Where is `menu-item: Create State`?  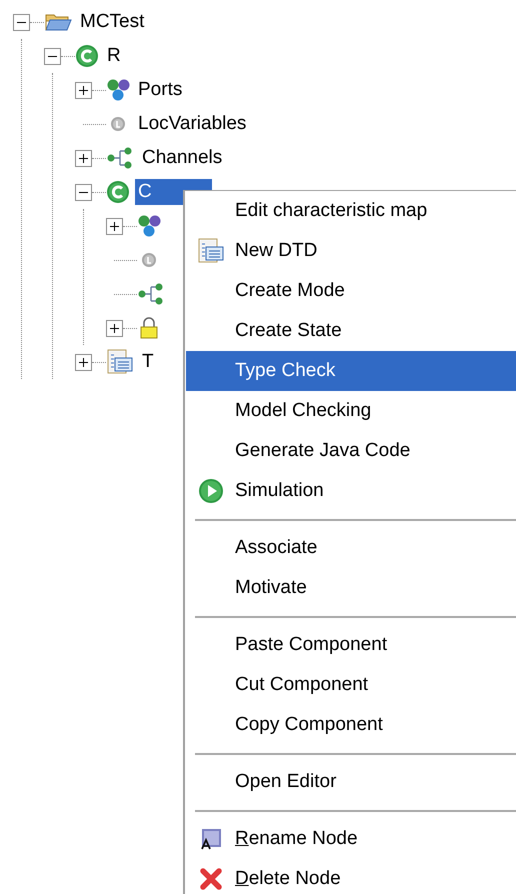 menu-item: Create State is located at coordinates (351, 331).